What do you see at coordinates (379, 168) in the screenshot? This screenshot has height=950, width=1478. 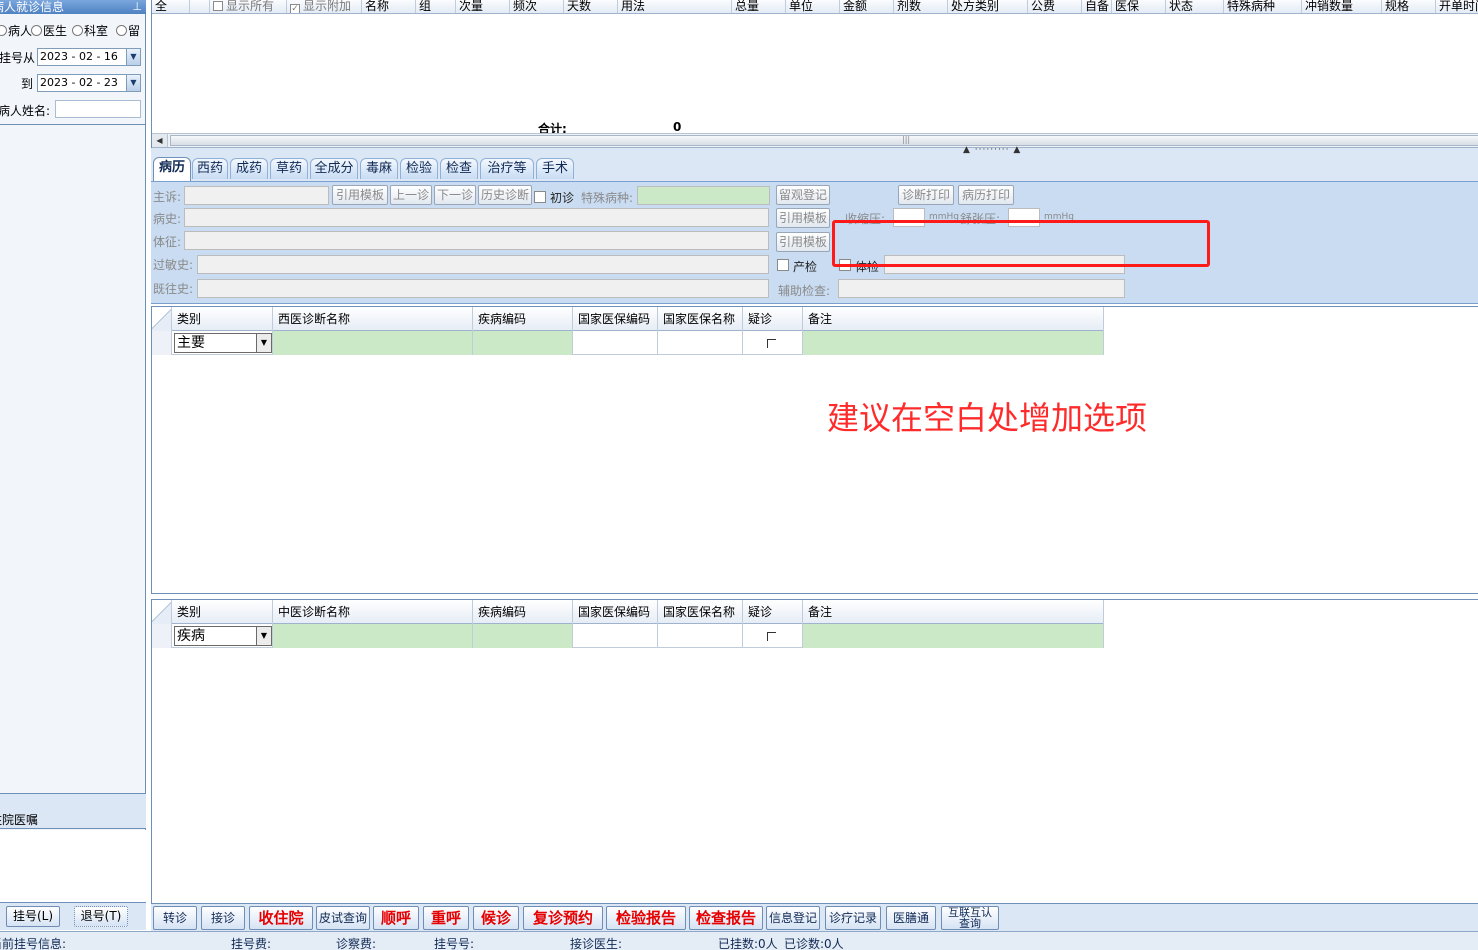 I see `tab-narcotics: 毒麻` at bounding box center [379, 168].